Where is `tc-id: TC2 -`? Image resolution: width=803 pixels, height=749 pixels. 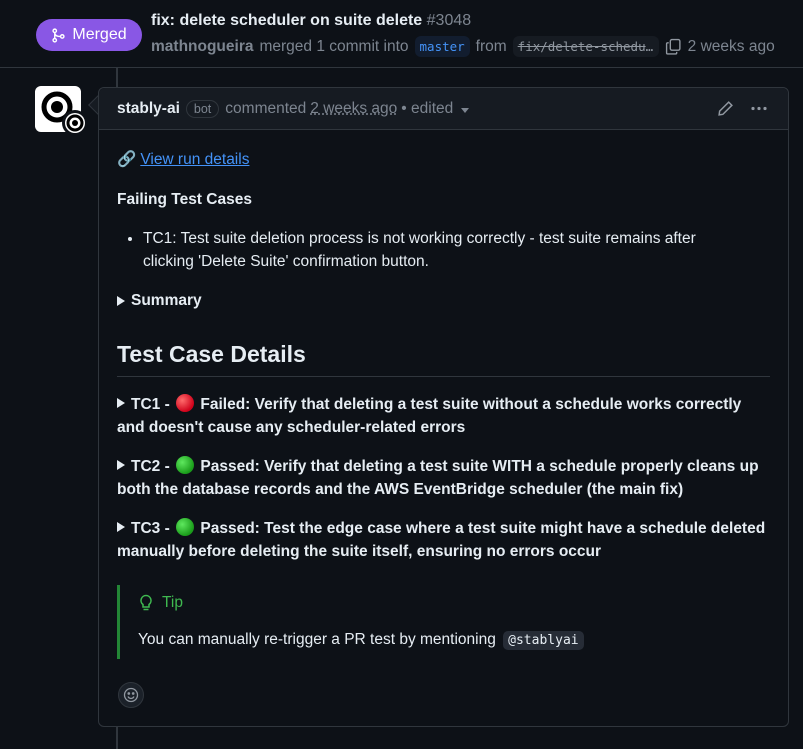
tc-id: TC2 - is located at coordinates (150, 466).